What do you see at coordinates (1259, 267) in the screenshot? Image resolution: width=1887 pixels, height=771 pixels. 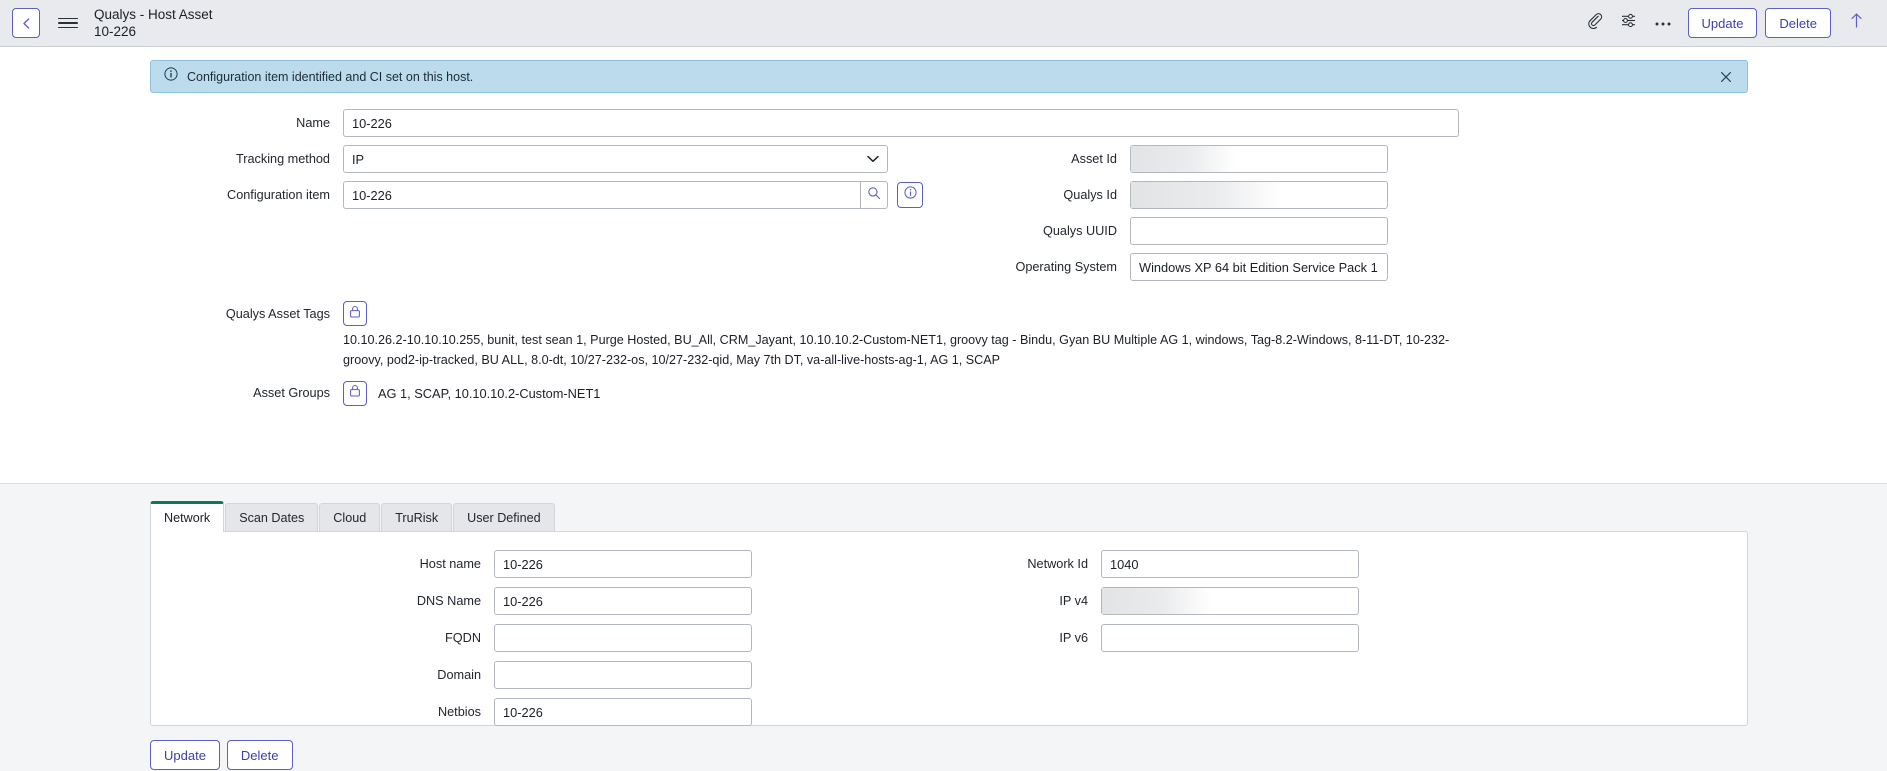 I see `operating-system-input` at bounding box center [1259, 267].